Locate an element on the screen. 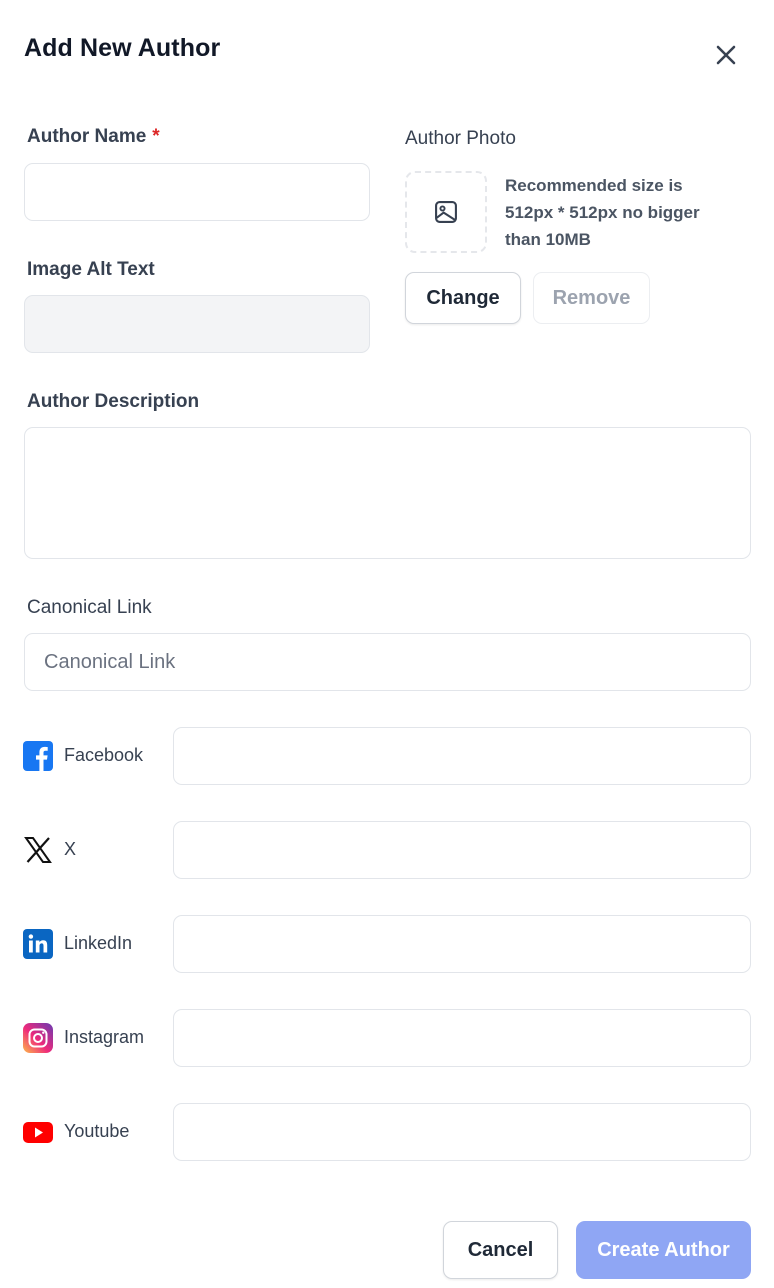 This screenshot has height=1288, width=774. youtube-input is located at coordinates (462, 1132).